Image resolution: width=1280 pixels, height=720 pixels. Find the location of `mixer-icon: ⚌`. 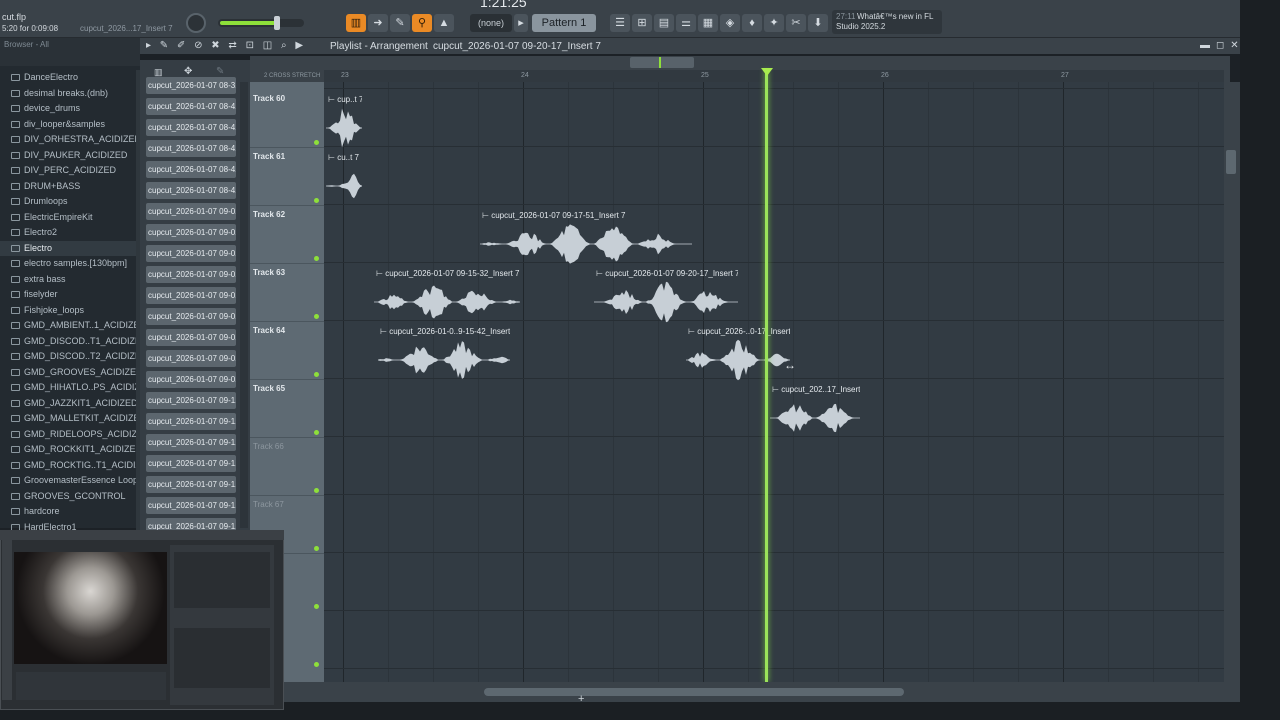

mixer-icon: ⚌ is located at coordinates (686, 23).